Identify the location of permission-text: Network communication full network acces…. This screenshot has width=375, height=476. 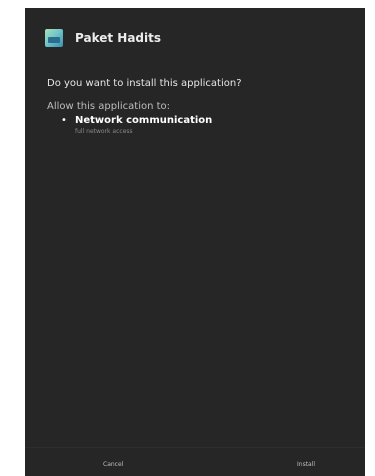
(143, 125).